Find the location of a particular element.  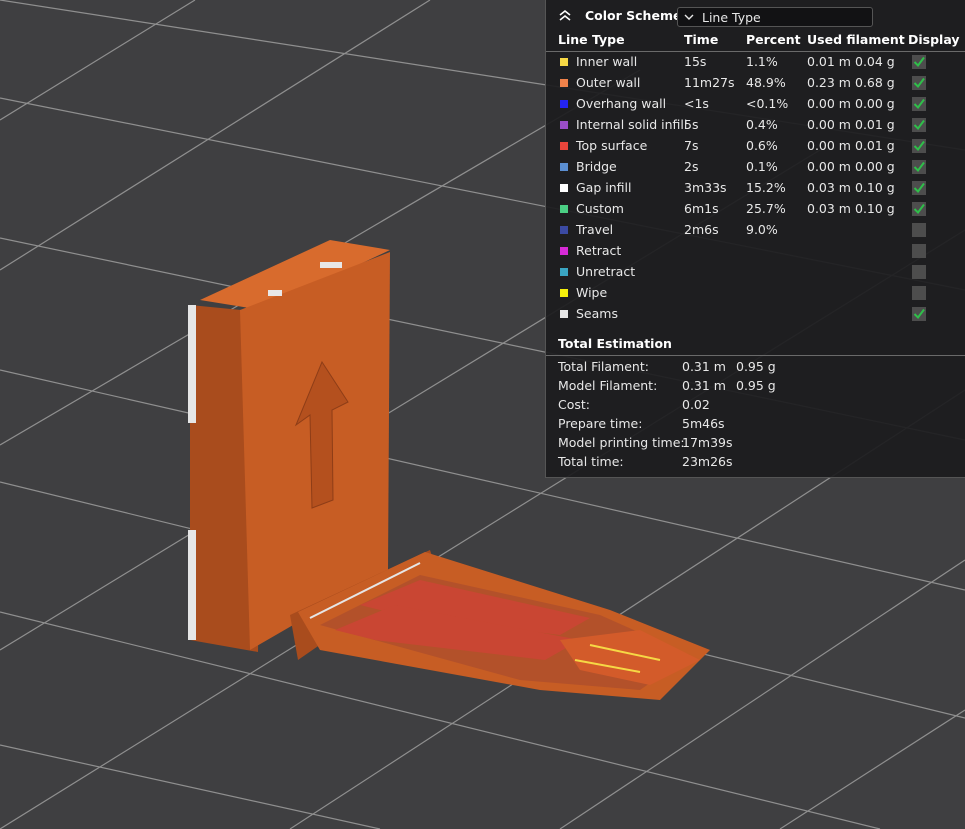

legend-row: Retract is located at coordinates (755, 251).